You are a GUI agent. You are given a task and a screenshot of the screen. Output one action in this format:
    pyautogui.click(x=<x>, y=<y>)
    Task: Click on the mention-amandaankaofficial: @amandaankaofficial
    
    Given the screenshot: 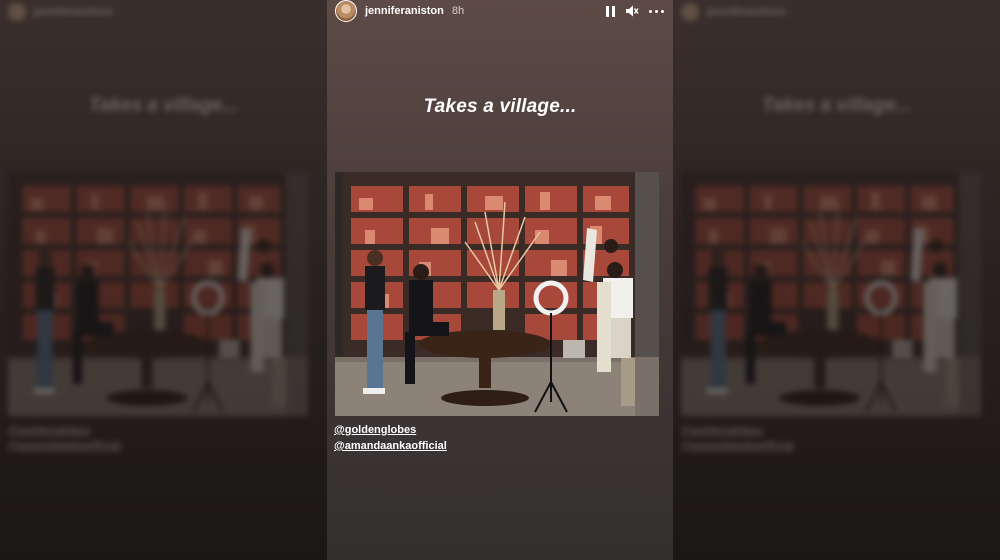 What is the action you would take?
    pyautogui.click(x=390, y=446)
    